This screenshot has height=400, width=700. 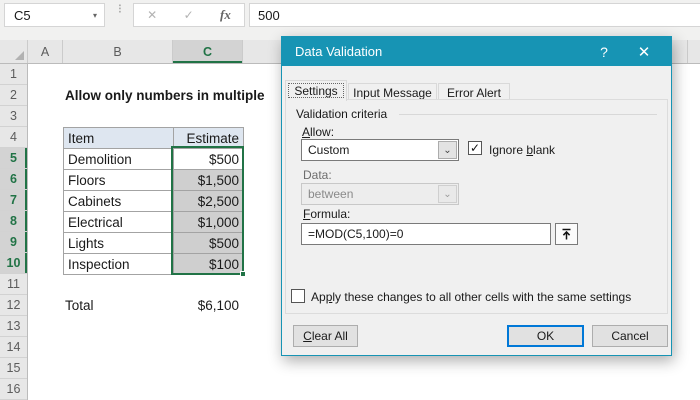 What do you see at coordinates (208, 51) in the screenshot?
I see `column-header-c: C` at bounding box center [208, 51].